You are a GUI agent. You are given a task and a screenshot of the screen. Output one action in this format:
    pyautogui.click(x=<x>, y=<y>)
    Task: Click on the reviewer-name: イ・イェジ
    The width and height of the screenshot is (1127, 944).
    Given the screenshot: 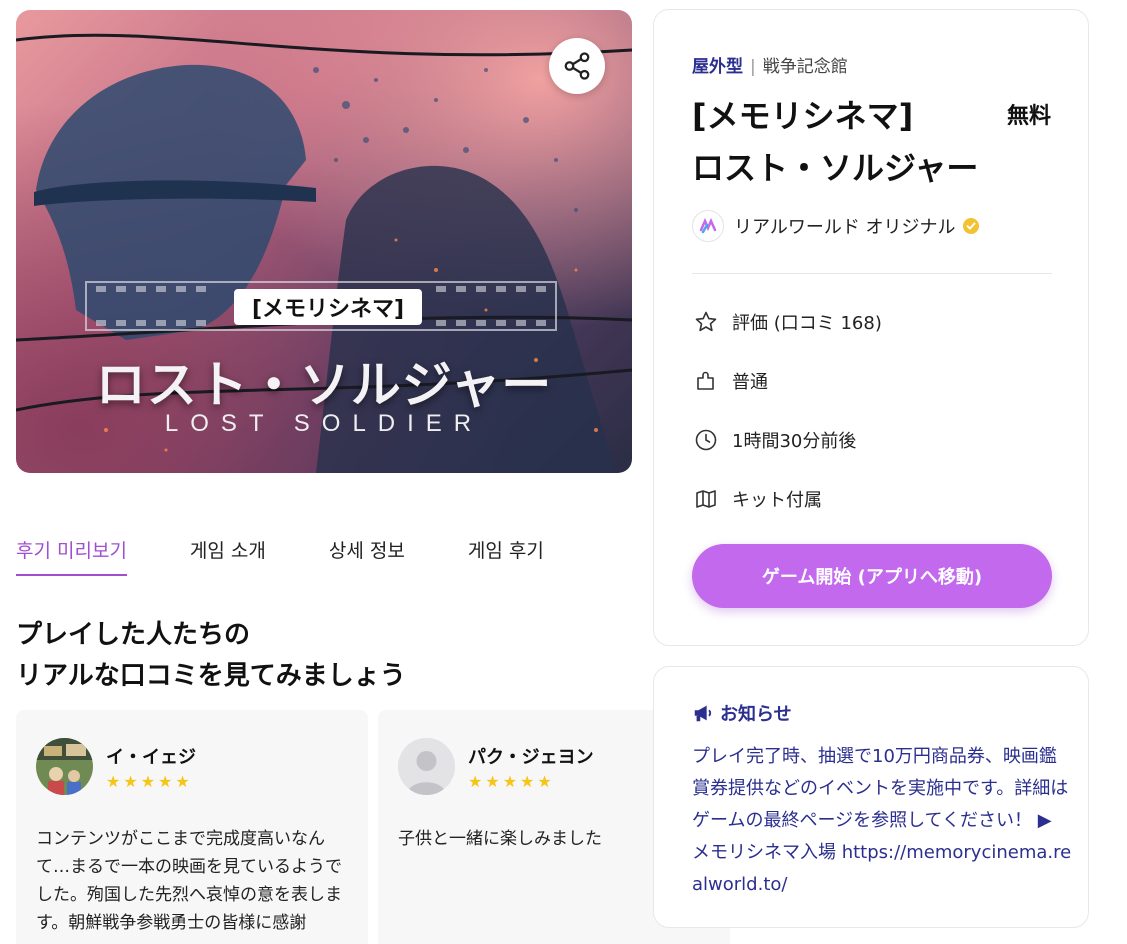 What is the action you would take?
    pyautogui.click(x=151, y=757)
    